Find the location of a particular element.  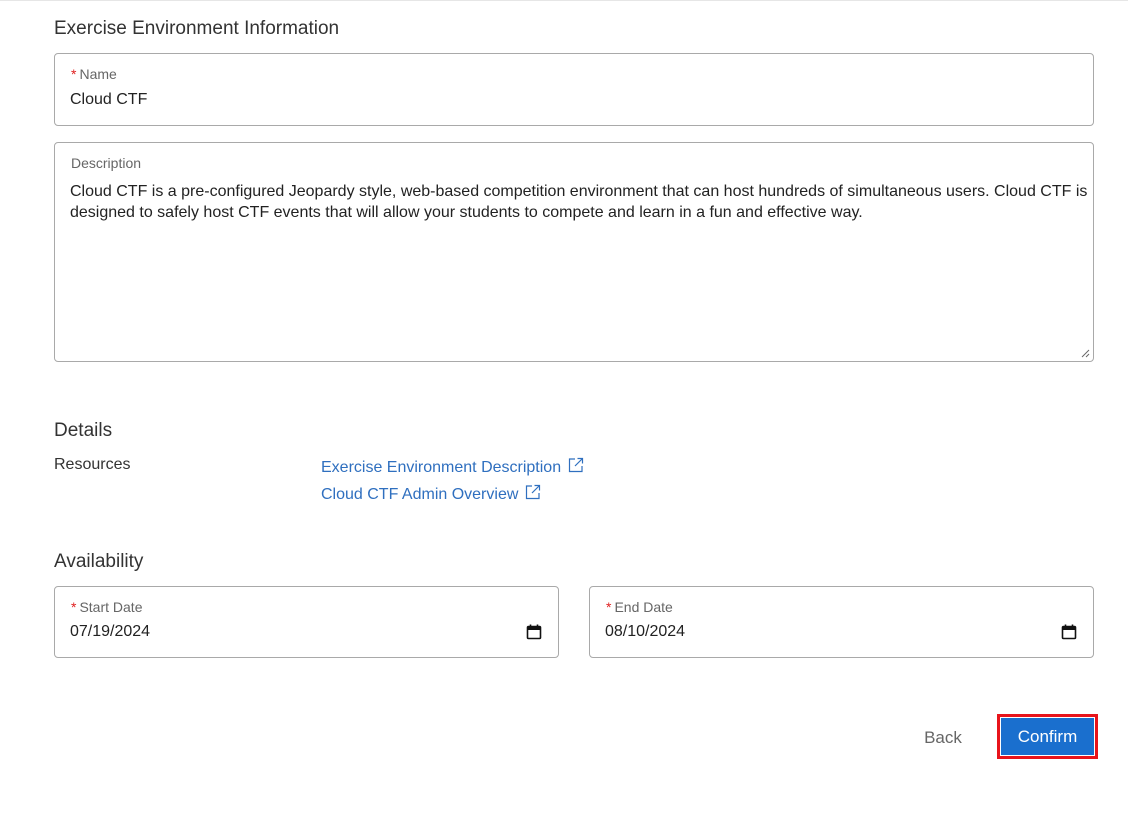

section-title-availability: Availability is located at coordinates (99, 561).